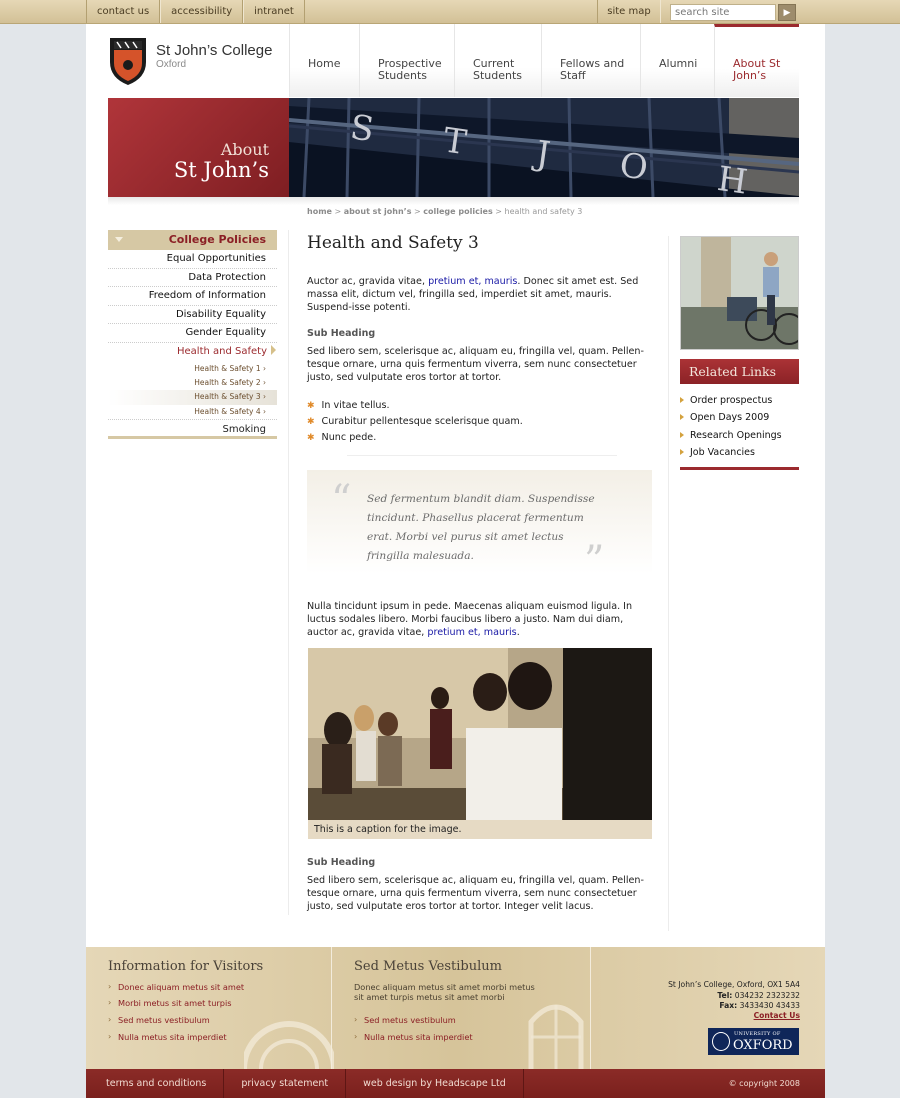 The width and height of the screenshot is (900, 1098). Describe the element at coordinates (192, 352) in the screenshot. I see `sidebar-item-health-and-safety: Health and Safety` at that location.